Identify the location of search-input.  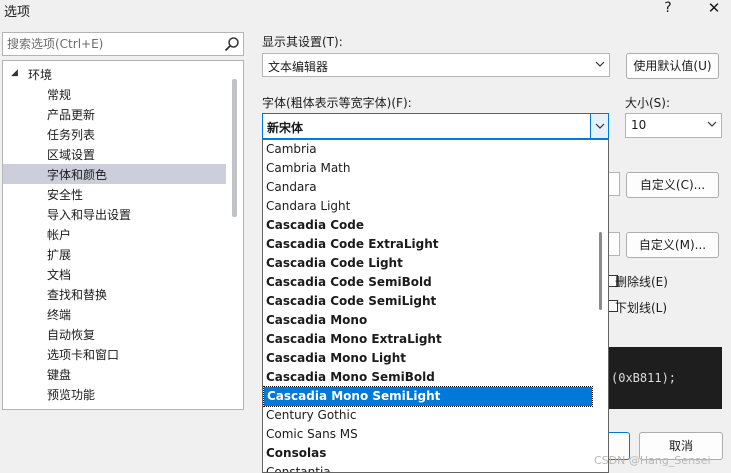
(112, 44).